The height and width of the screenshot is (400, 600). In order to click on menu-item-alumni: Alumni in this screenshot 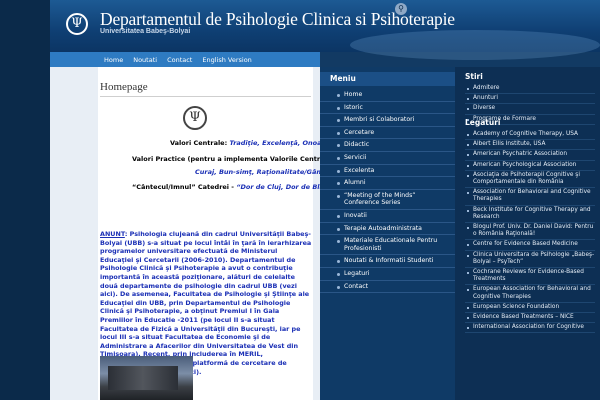, I will do `click(387, 183)`.